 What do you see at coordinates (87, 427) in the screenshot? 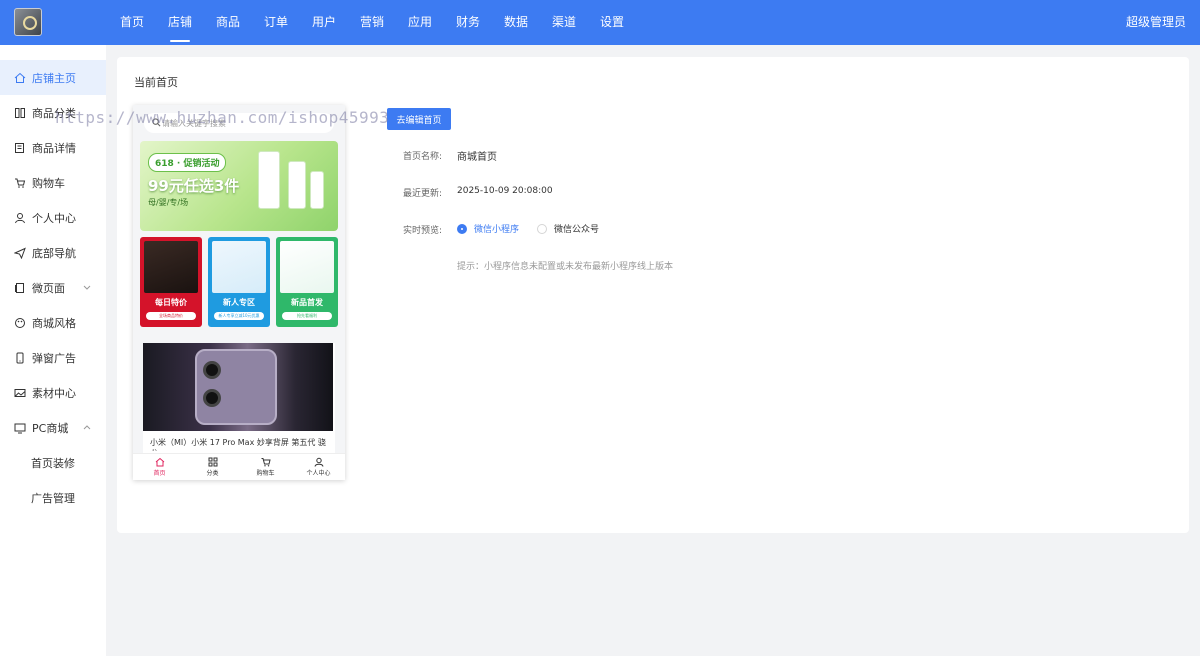
I see `chevron-up-icon` at bounding box center [87, 427].